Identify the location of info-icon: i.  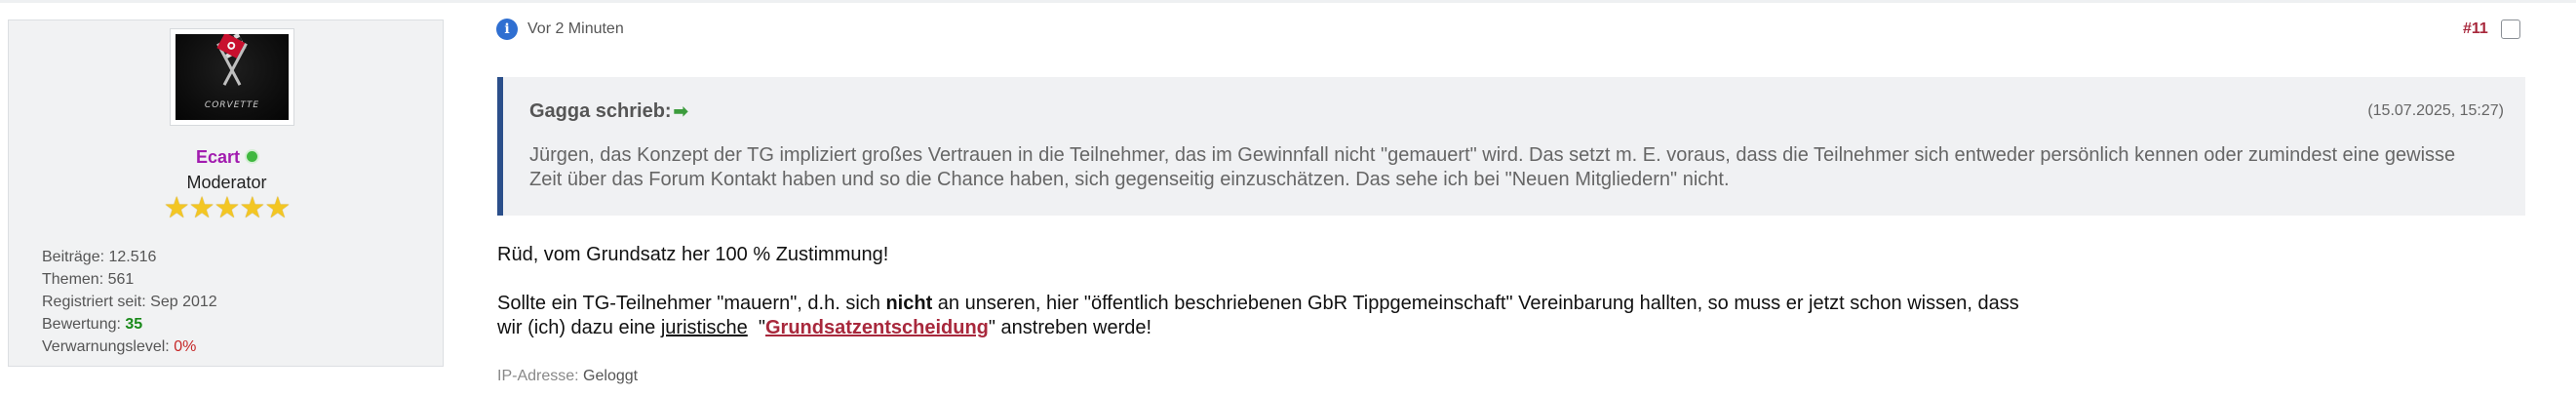
(507, 29).